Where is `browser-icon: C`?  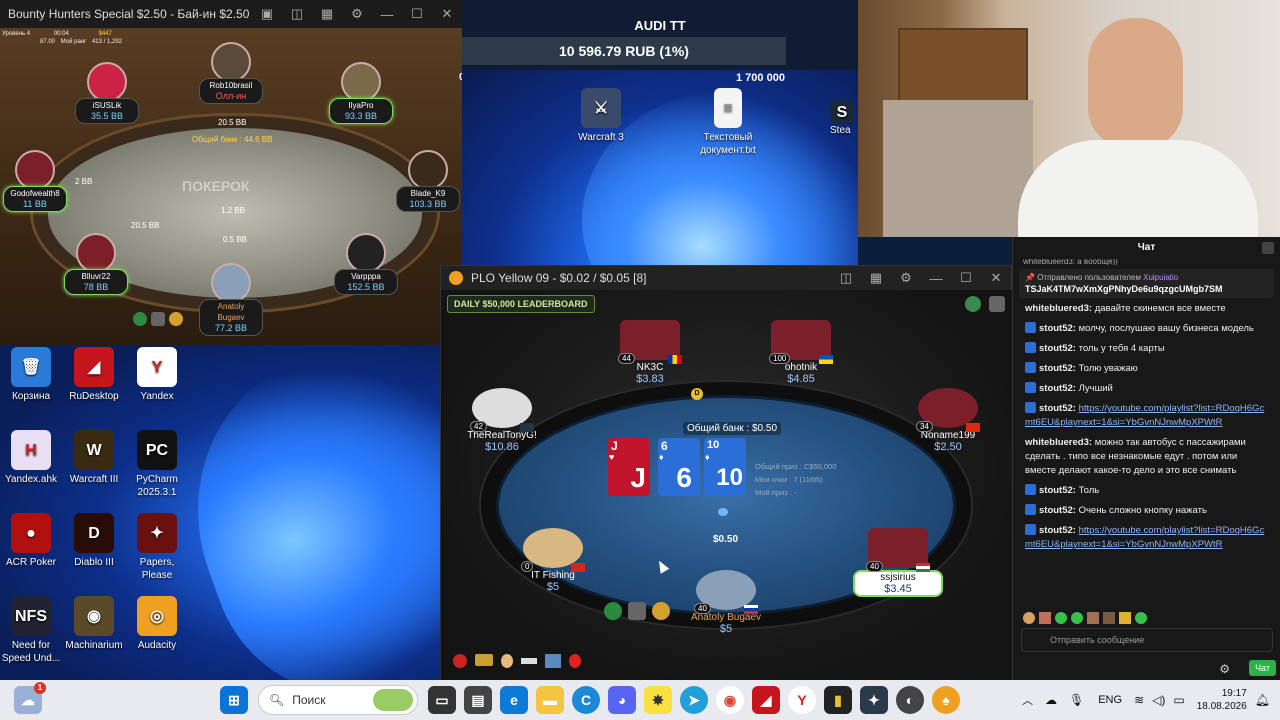
browser-icon: C is located at coordinates (586, 700).